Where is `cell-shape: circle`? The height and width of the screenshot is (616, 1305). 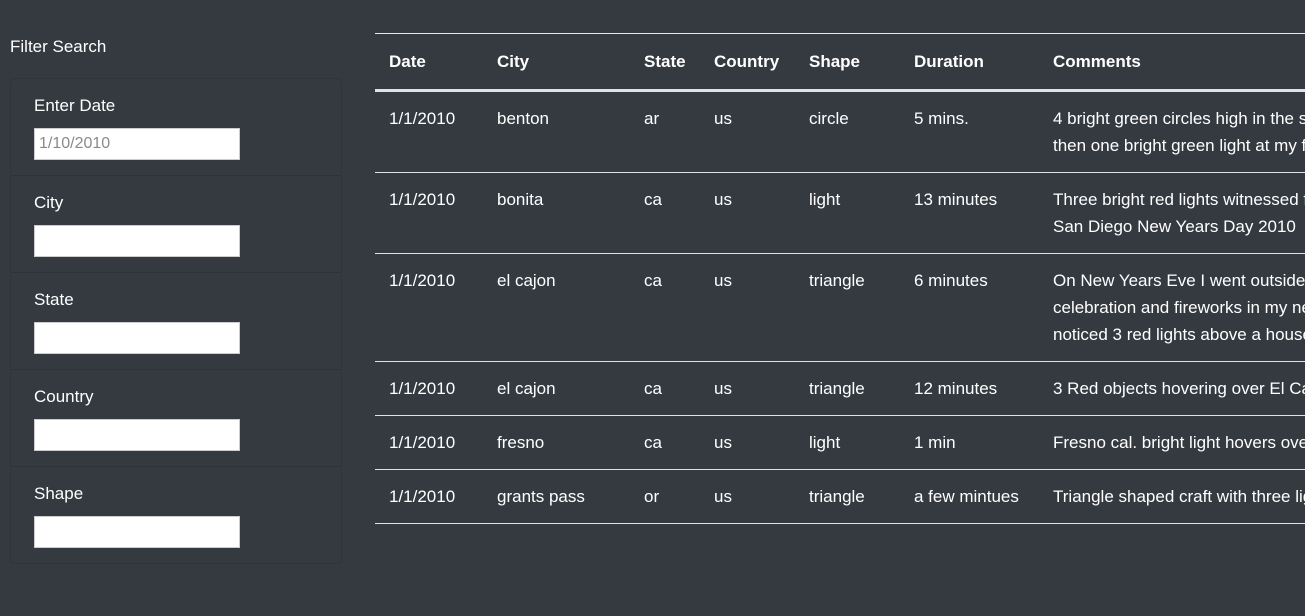
cell-shape: circle is located at coordinates (847, 131).